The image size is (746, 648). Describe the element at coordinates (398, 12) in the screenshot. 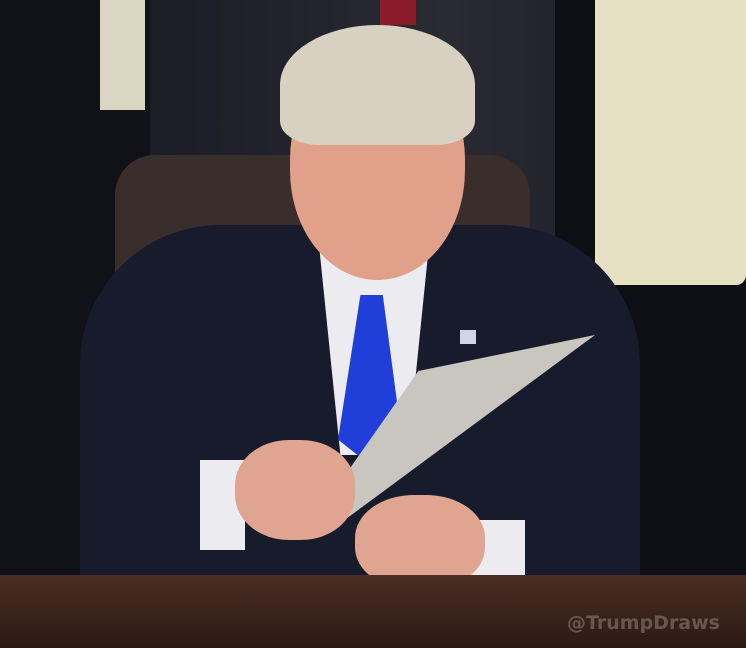

I see `background-tie` at that location.